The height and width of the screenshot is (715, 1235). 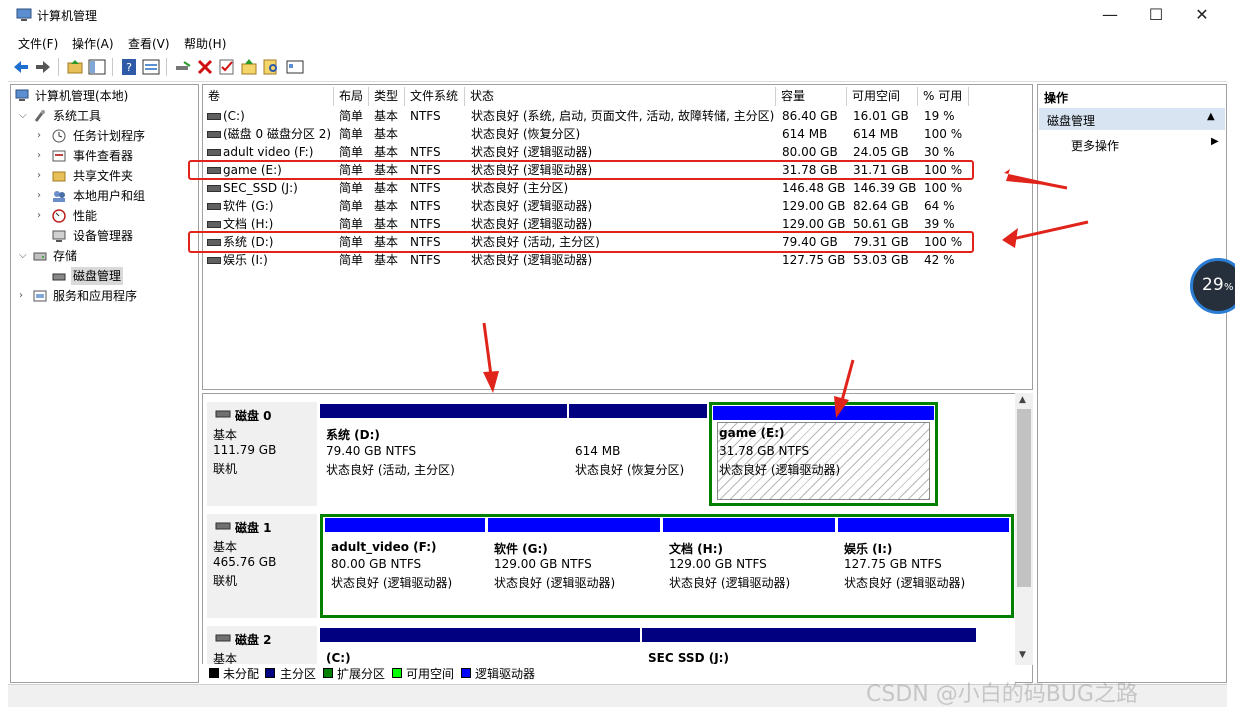 What do you see at coordinates (109, 196) in the screenshot?
I see `tree-label: 本地用户和组` at bounding box center [109, 196].